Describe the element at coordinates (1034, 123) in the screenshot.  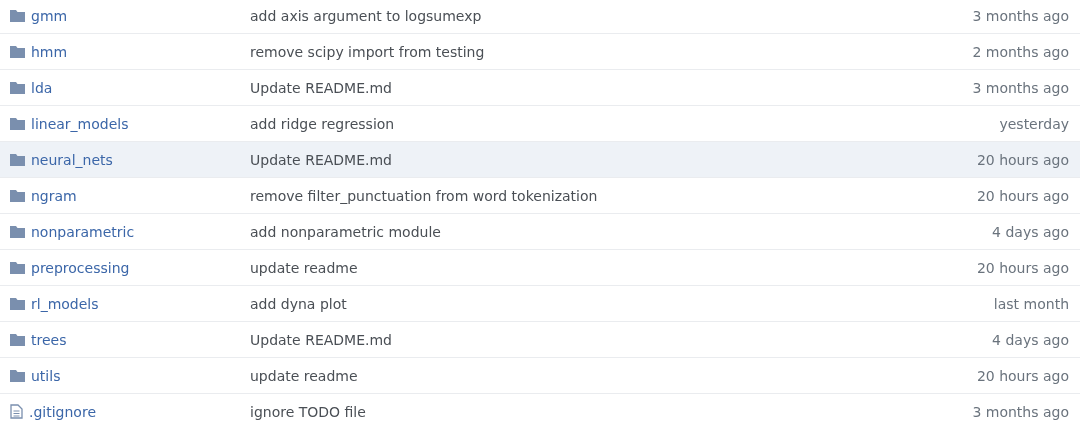
I see `commit-age: yesterday` at that location.